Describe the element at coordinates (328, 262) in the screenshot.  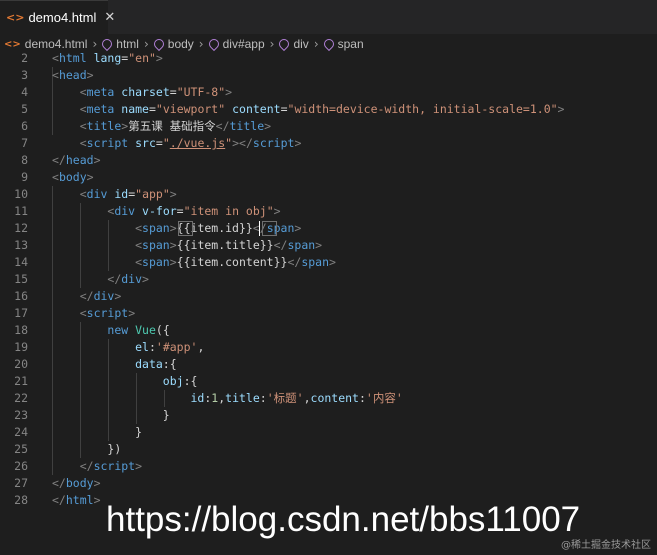
I see `code-line: 14 <span>{{item.content}}</span>` at that location.